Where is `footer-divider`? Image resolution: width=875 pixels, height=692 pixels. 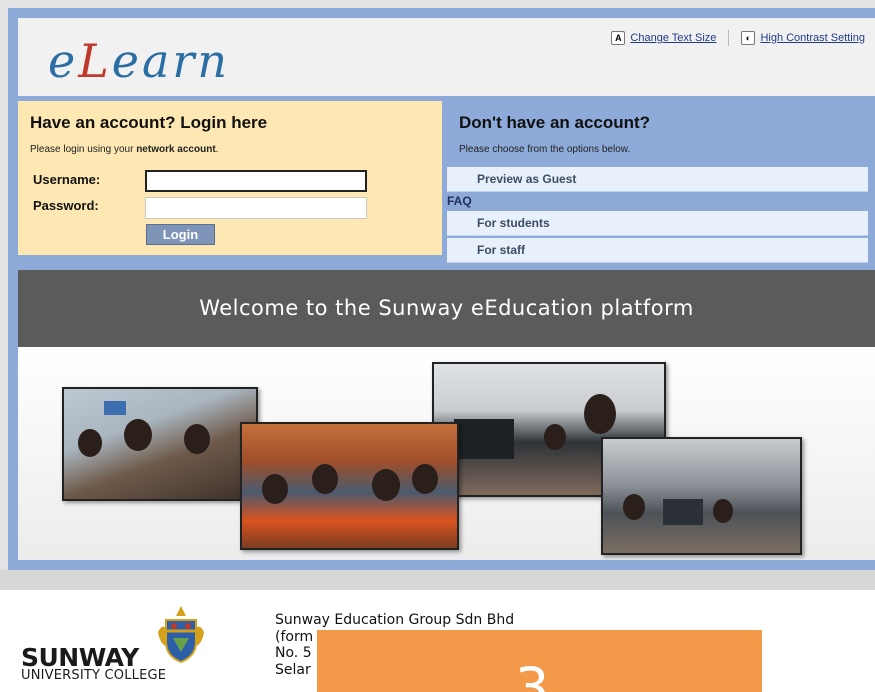
footer-divider is located at coordinates (437, 580).